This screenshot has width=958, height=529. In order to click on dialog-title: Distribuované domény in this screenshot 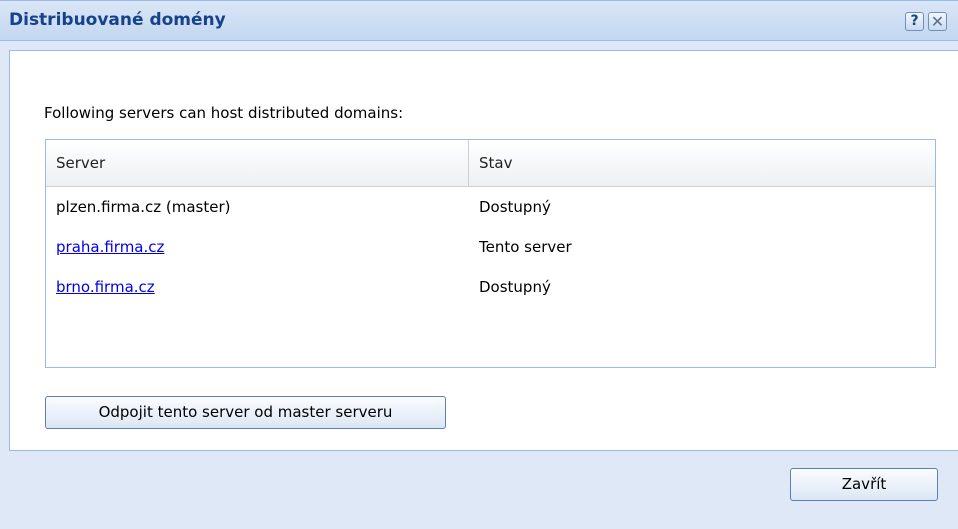, I will do `click(117, 20)`.